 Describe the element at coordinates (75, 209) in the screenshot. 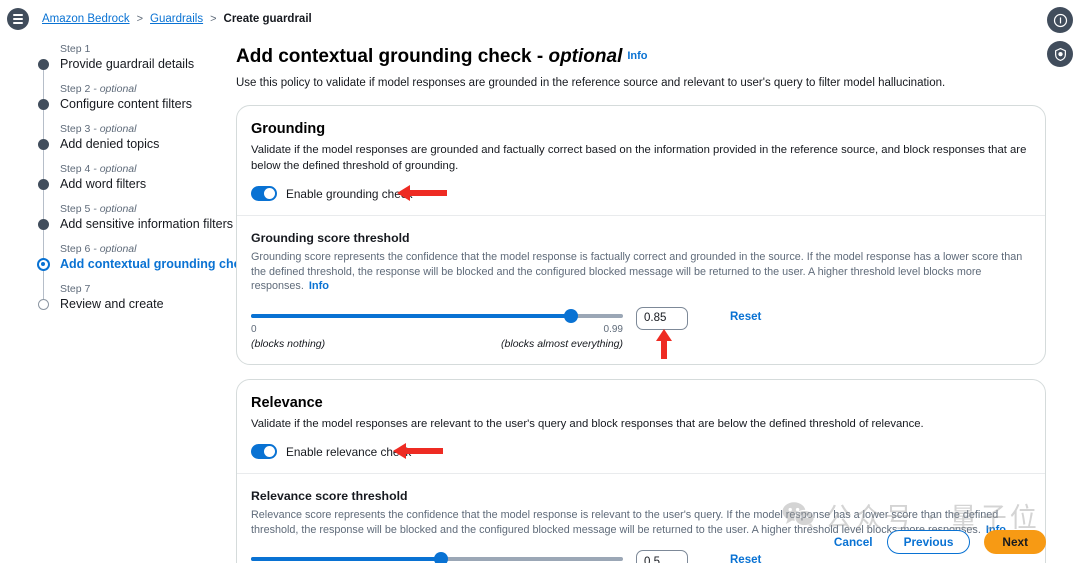

I see `step-number: Step 5` at that location.